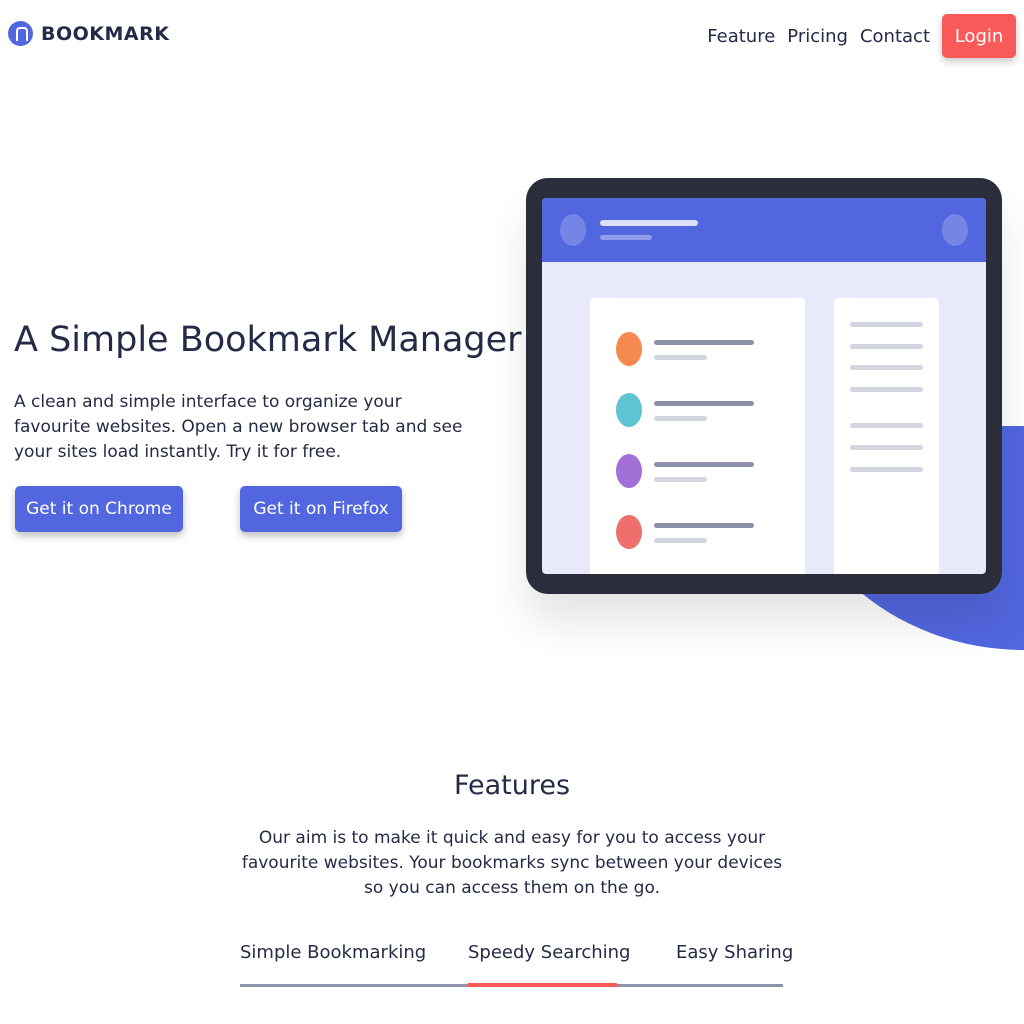 The width and height of the screenshot is (1024, 1024). What do you see at coordinates (817, 36) in the screenshot?
I see `nav-pricing: Pricing` at bounding box center [817, 36].